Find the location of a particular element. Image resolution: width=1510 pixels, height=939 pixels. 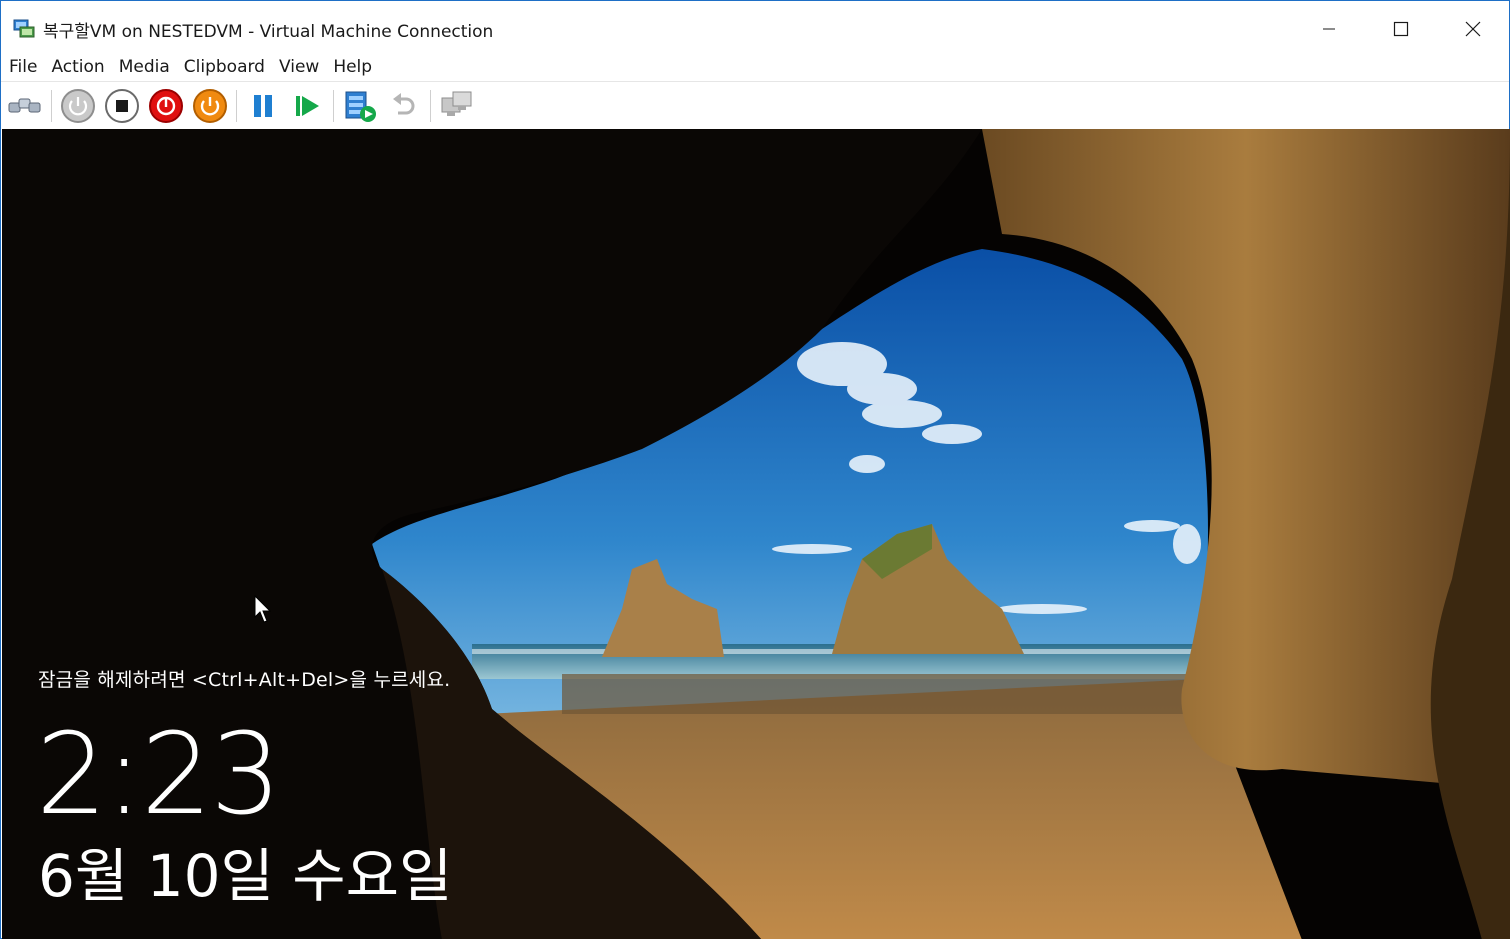

minimize-button is located at coordinates (1329, 29).